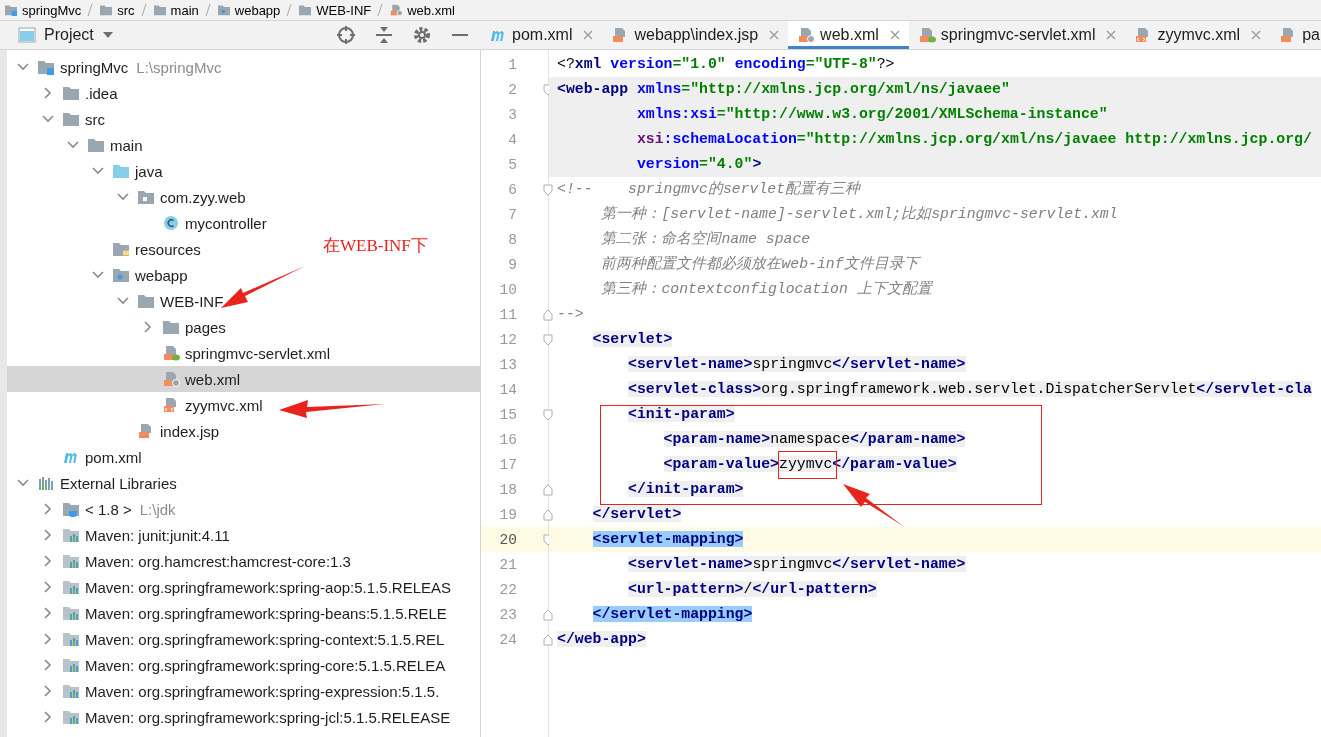 This screenshot has width=1321, height=737. What do you see at coordinates (62, 93) in the screenshot?
I see `tree-item: .idea` at bounding box center [62, 93].